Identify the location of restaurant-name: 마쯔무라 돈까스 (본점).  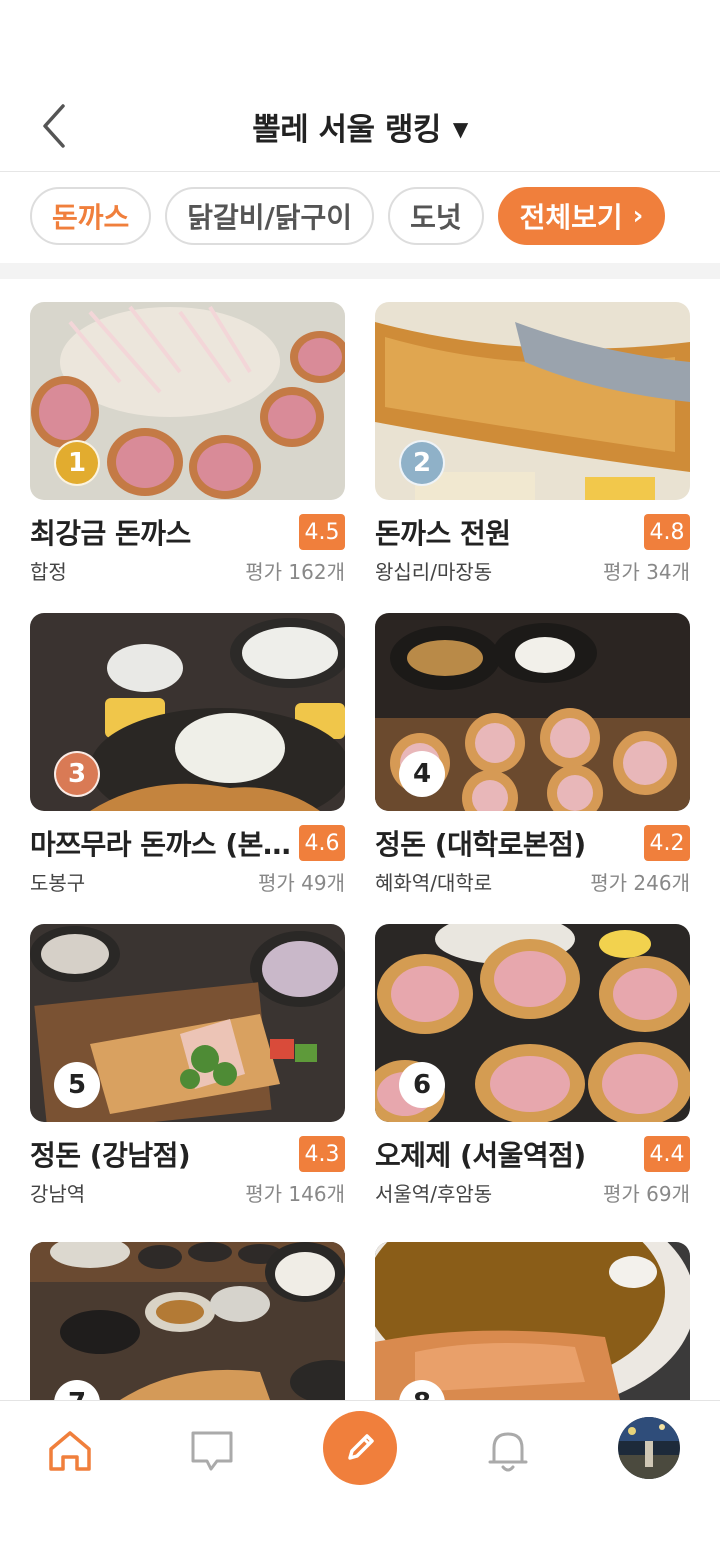
(161, 844).